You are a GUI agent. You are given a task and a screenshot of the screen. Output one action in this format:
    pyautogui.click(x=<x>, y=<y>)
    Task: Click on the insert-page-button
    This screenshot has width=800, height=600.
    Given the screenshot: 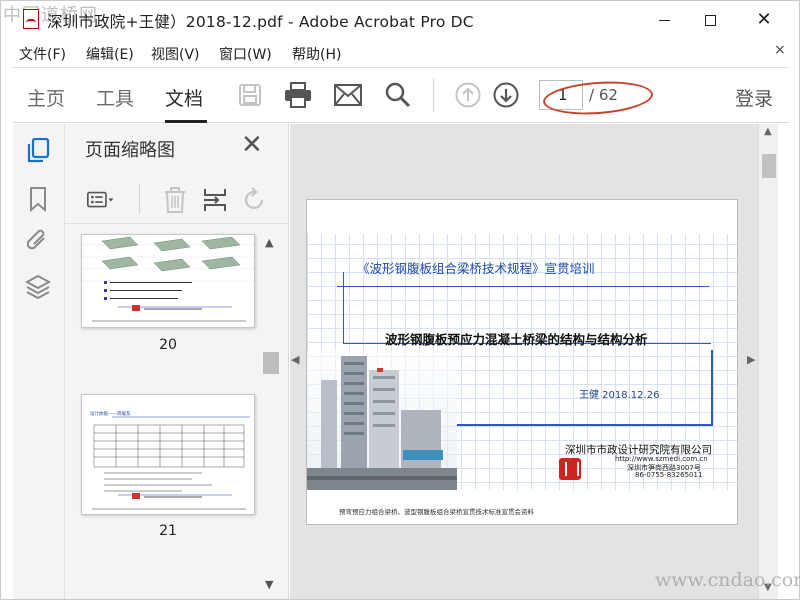 What is the action you would take?
    pyautogui.click(x=215, y=200)
    